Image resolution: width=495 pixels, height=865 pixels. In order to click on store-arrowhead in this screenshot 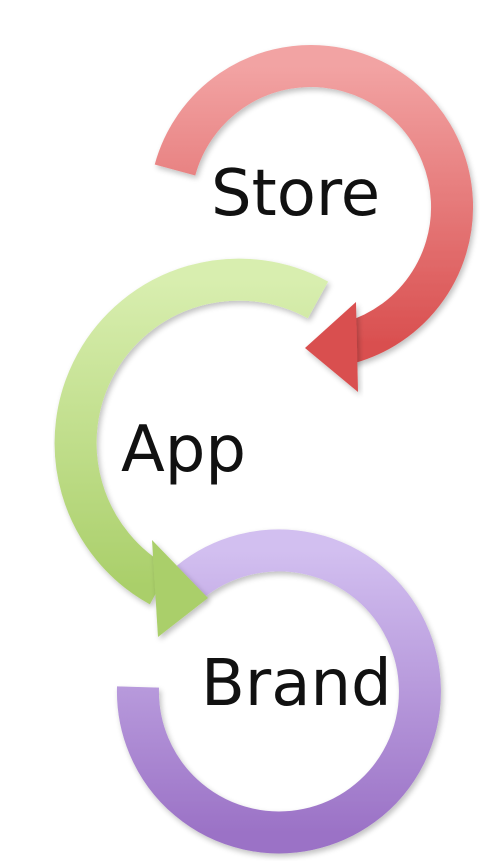, I will do `click(331, 347)`.